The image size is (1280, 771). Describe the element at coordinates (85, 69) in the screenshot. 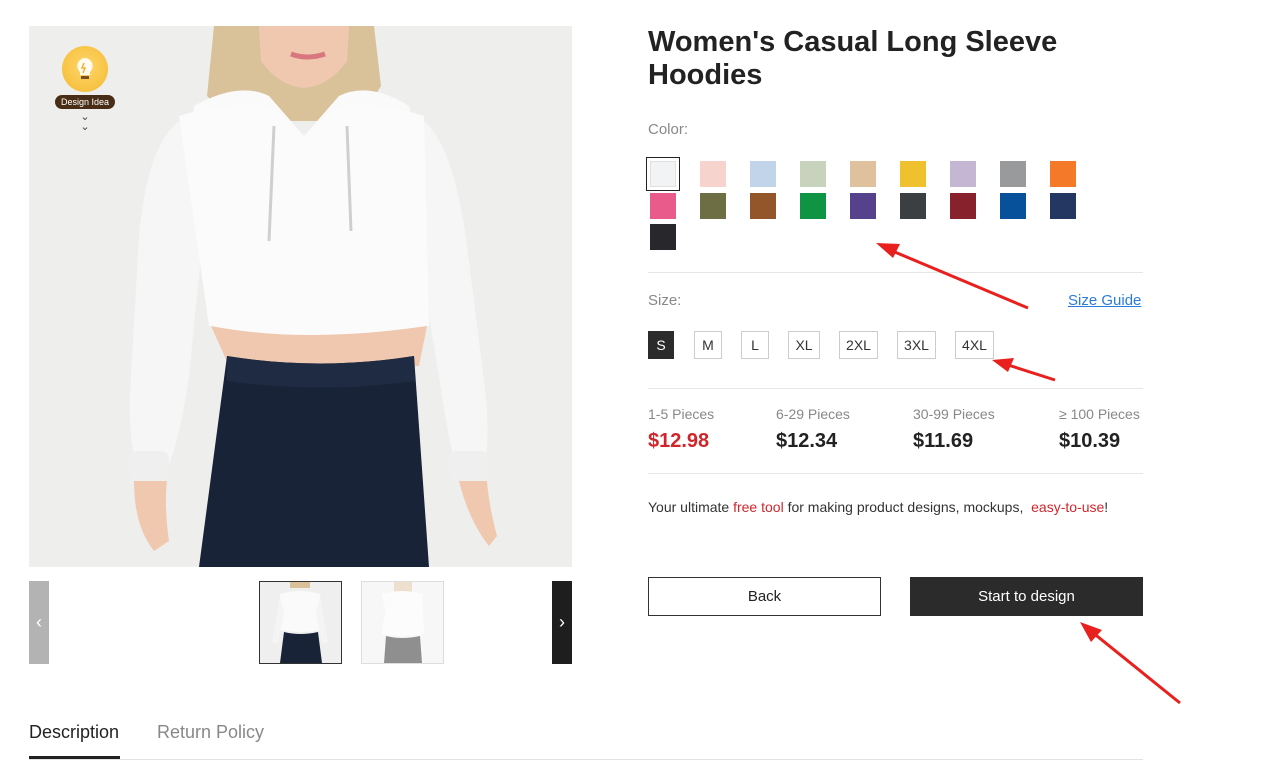

I see `lightbulb-icon` at that location.